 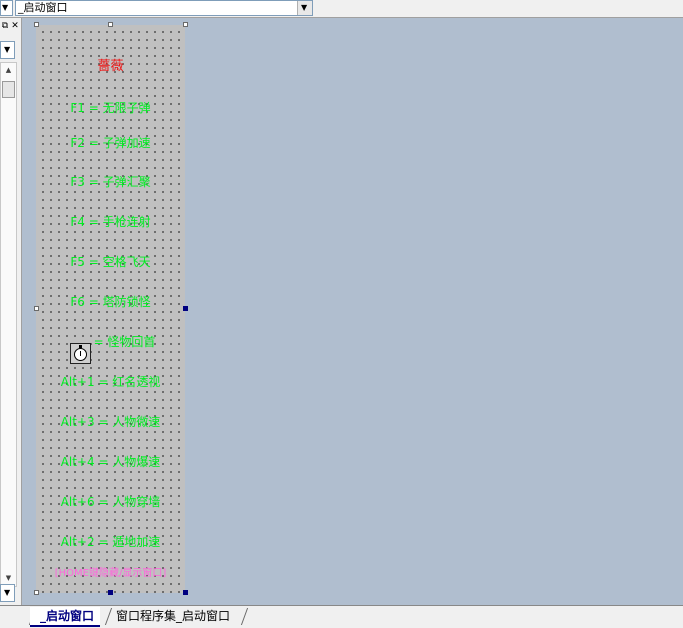 What do you see at coordinates (110, 302) in the screenshot?
I see `hotkey-label-f6: F6 = 塔防锁怪` at bounding box center [110, 302].